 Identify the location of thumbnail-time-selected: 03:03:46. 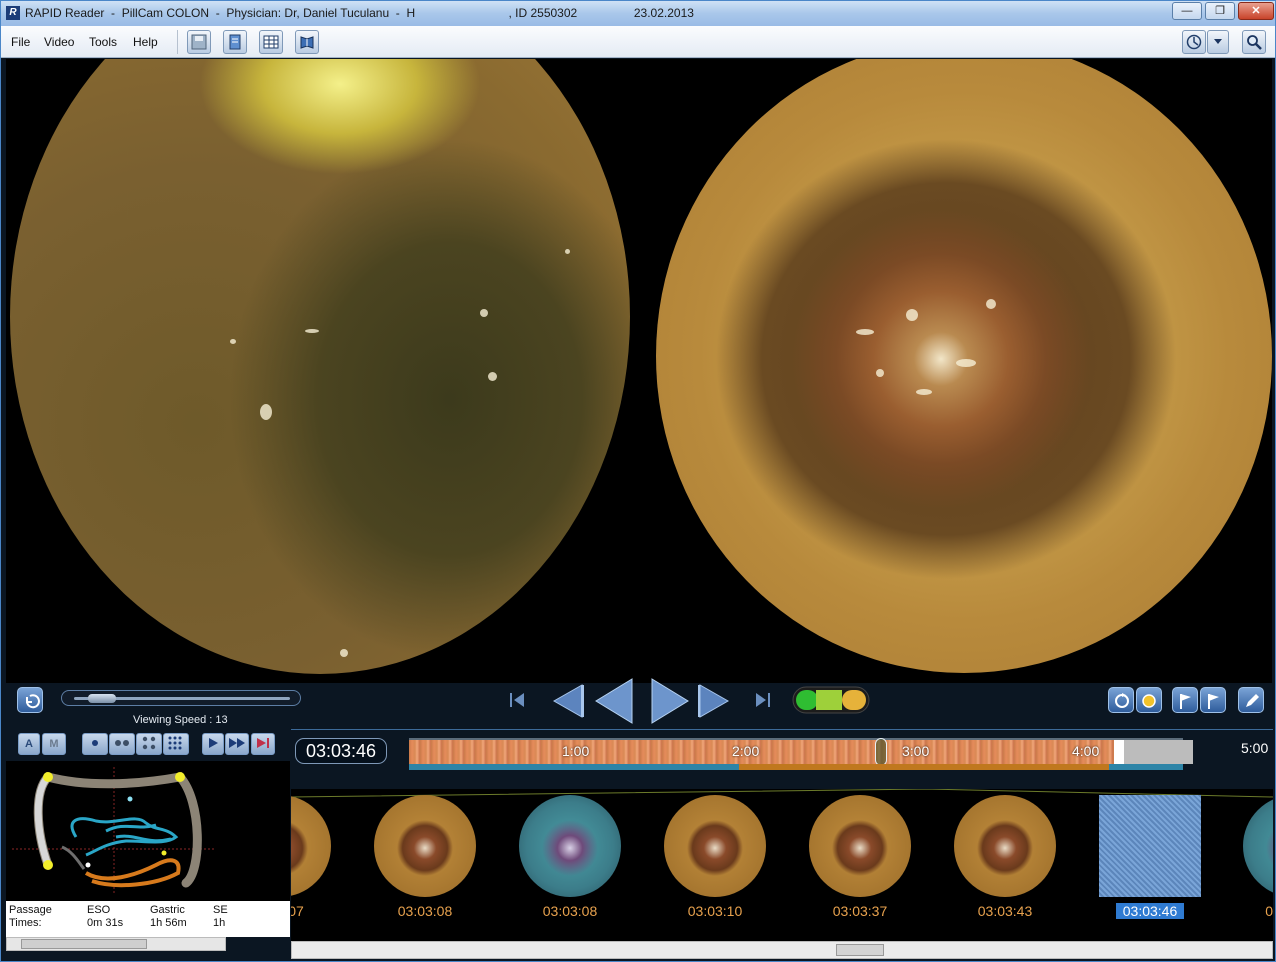
(1150, 911).